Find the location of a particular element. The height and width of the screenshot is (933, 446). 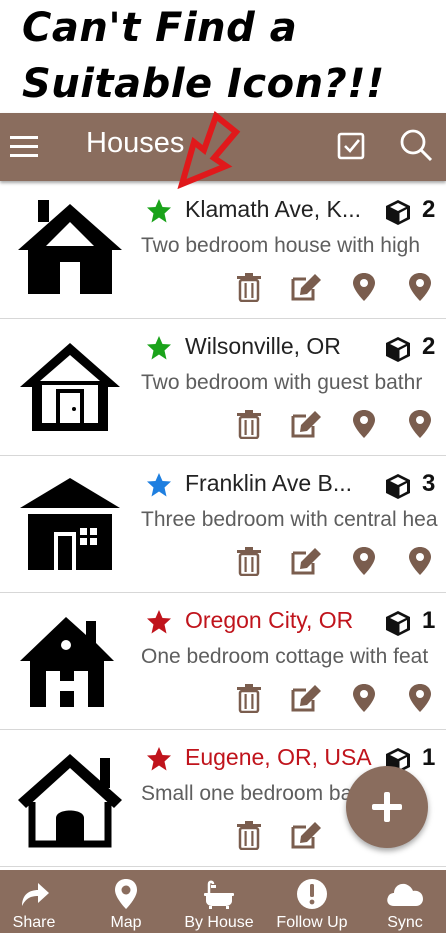

item-description: Three bedroom with central hea is located at coordinates (289, 519).